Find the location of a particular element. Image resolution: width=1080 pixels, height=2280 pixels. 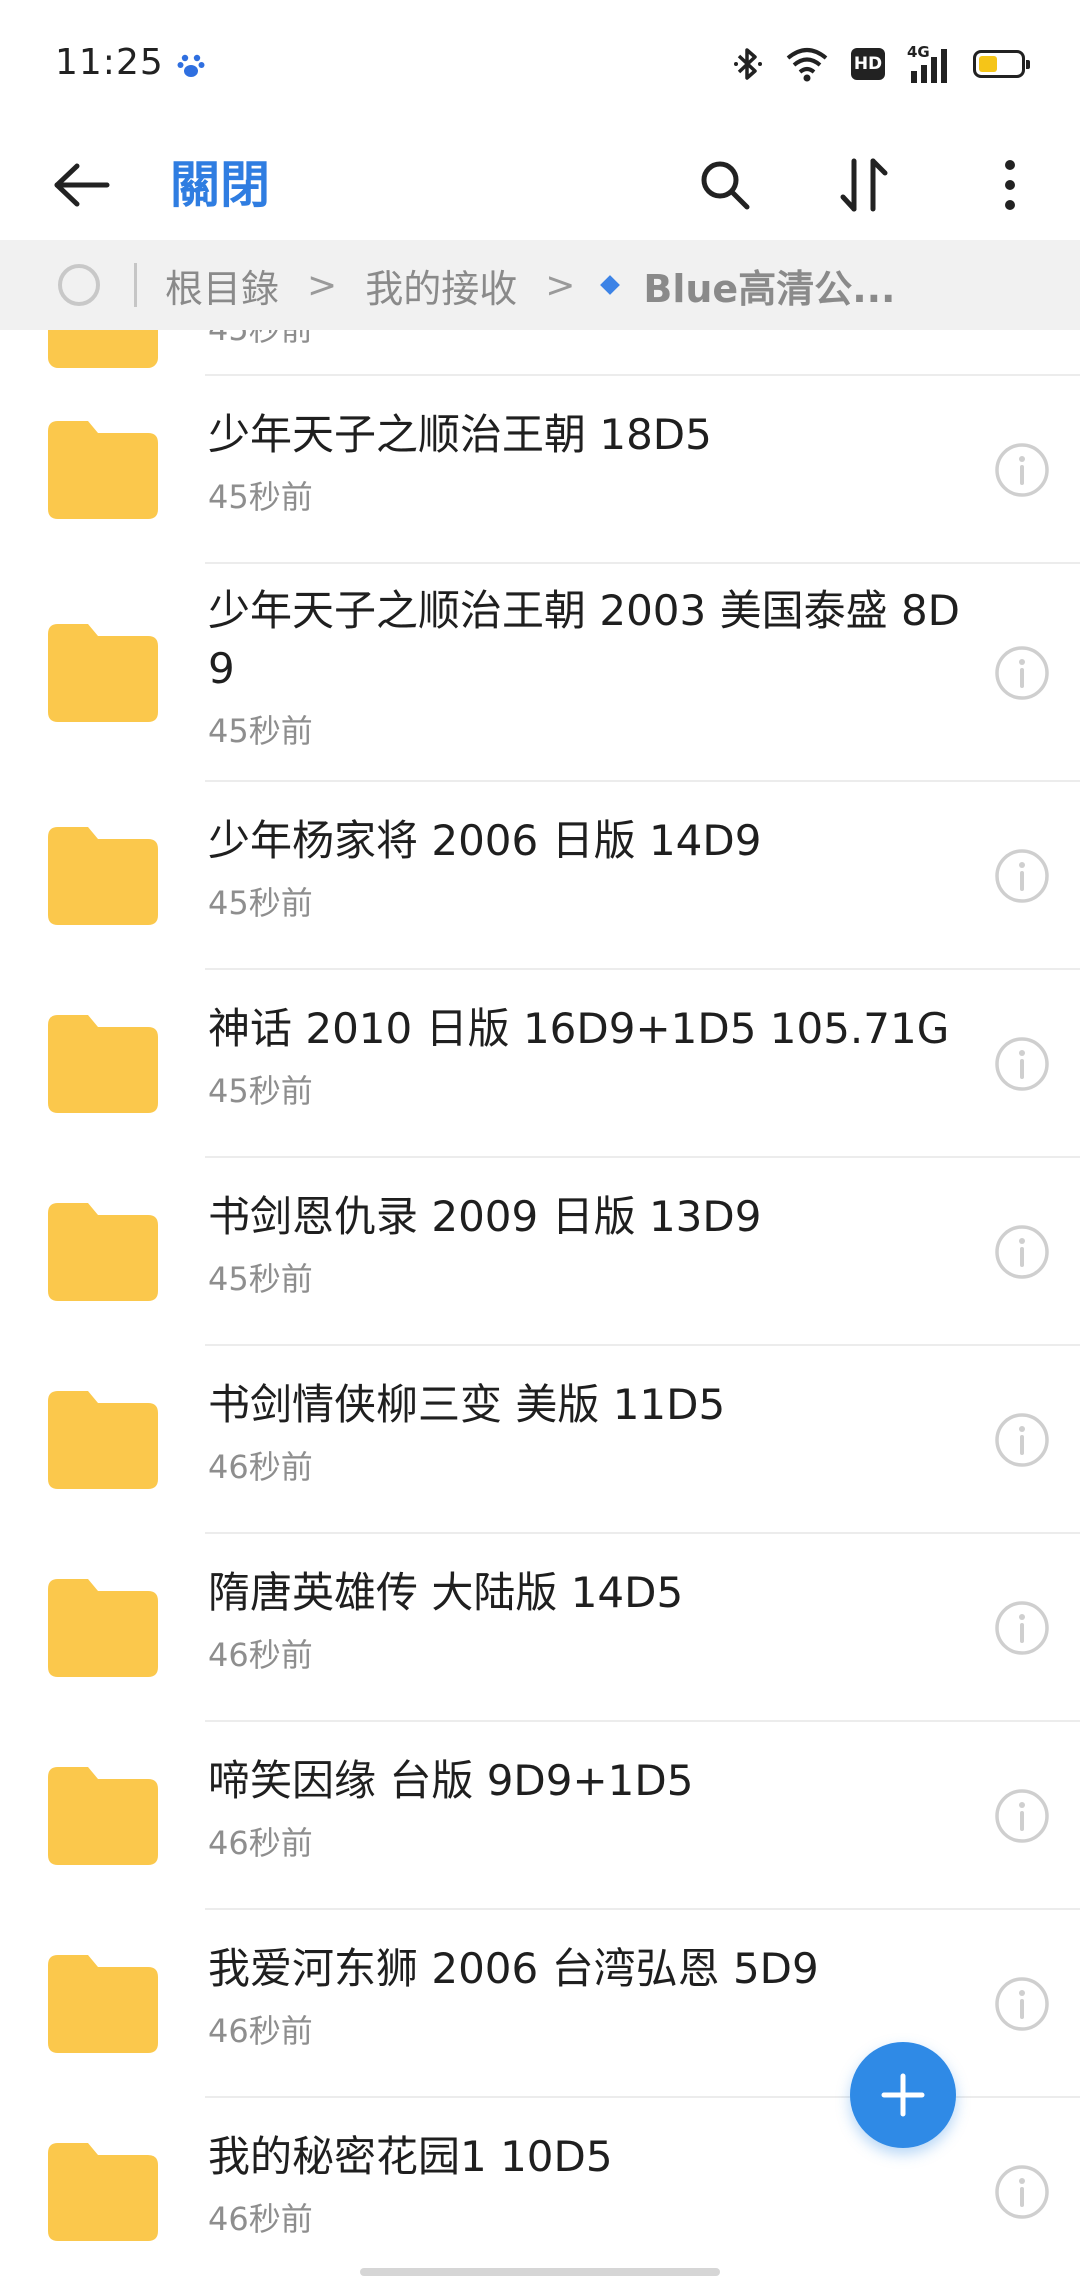

sort-icon is located at coordinates (864, 185).